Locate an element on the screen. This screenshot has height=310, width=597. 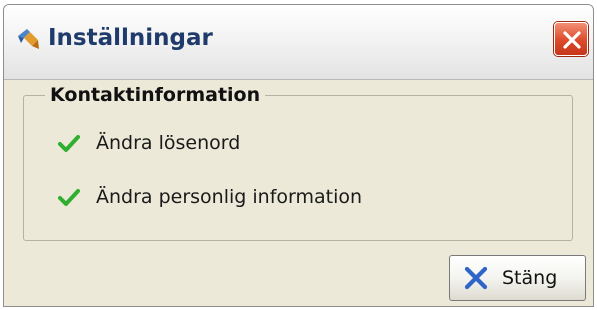
window-close-button is located at coordinates (571, 39).